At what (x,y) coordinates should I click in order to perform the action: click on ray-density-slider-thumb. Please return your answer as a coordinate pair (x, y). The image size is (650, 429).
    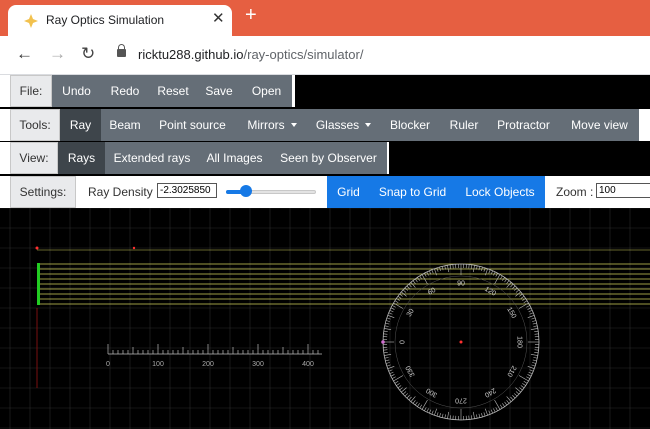
    Looking at the image, I should click on (245, 191).